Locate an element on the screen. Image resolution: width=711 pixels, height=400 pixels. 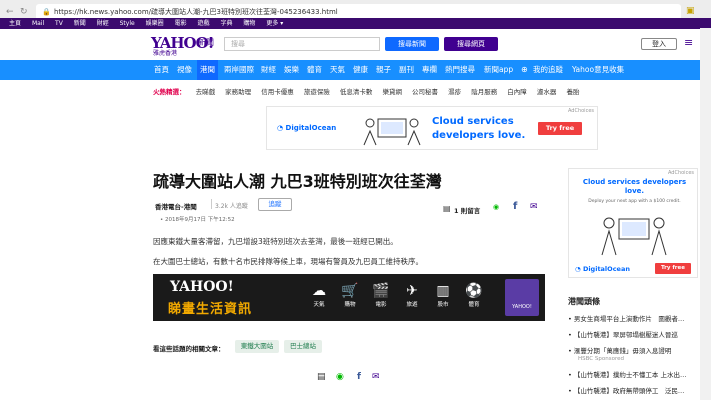
bookmark-ent: 娛樂圈 is located at coordinates (155, 23).